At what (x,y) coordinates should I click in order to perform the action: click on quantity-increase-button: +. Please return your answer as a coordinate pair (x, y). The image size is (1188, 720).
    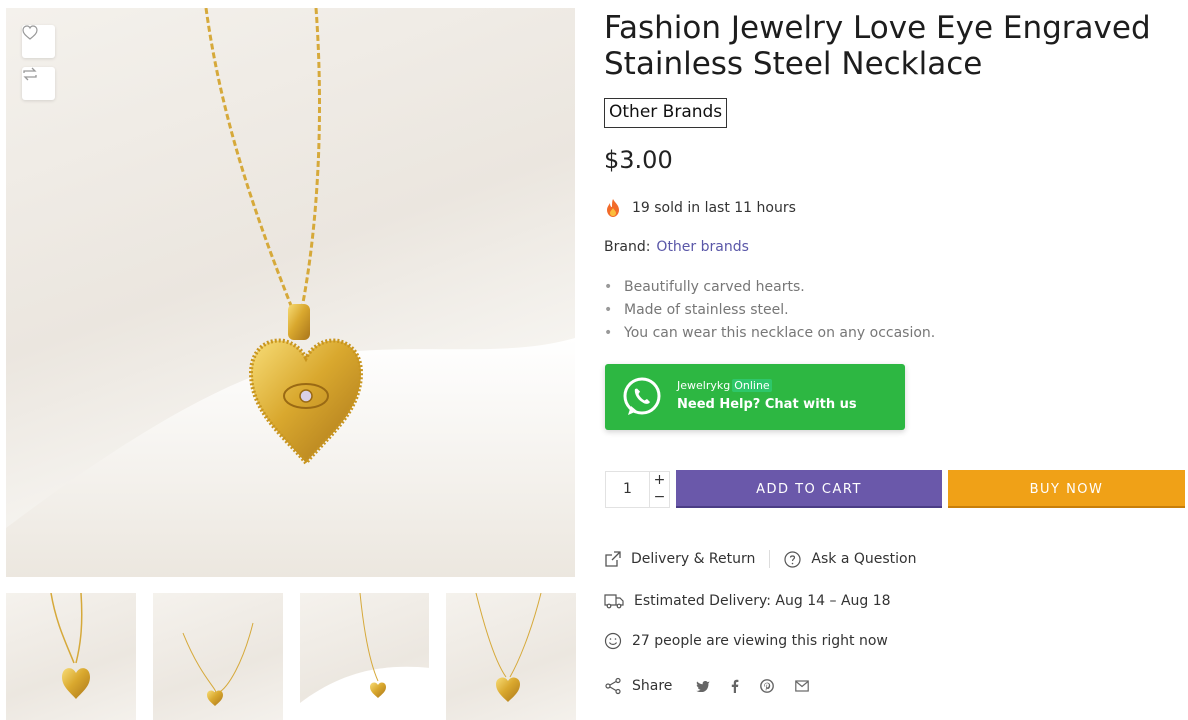
    Looking at the image, I should click on (659, 480).